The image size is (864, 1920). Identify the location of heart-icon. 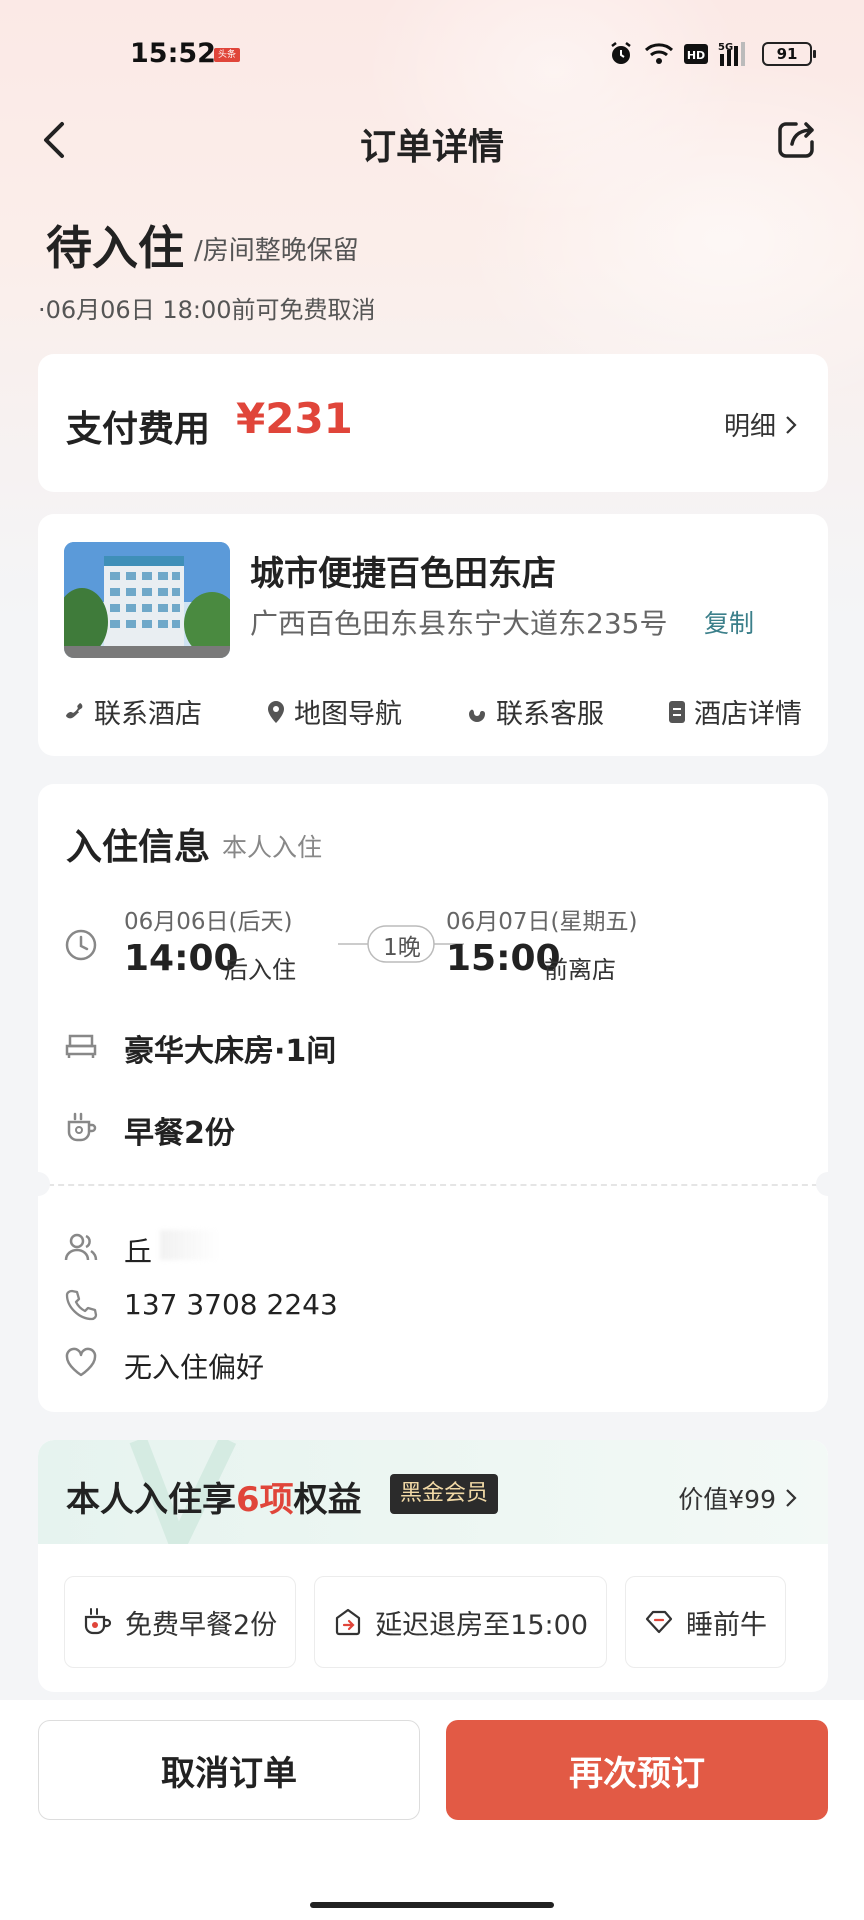
(81, 1362).